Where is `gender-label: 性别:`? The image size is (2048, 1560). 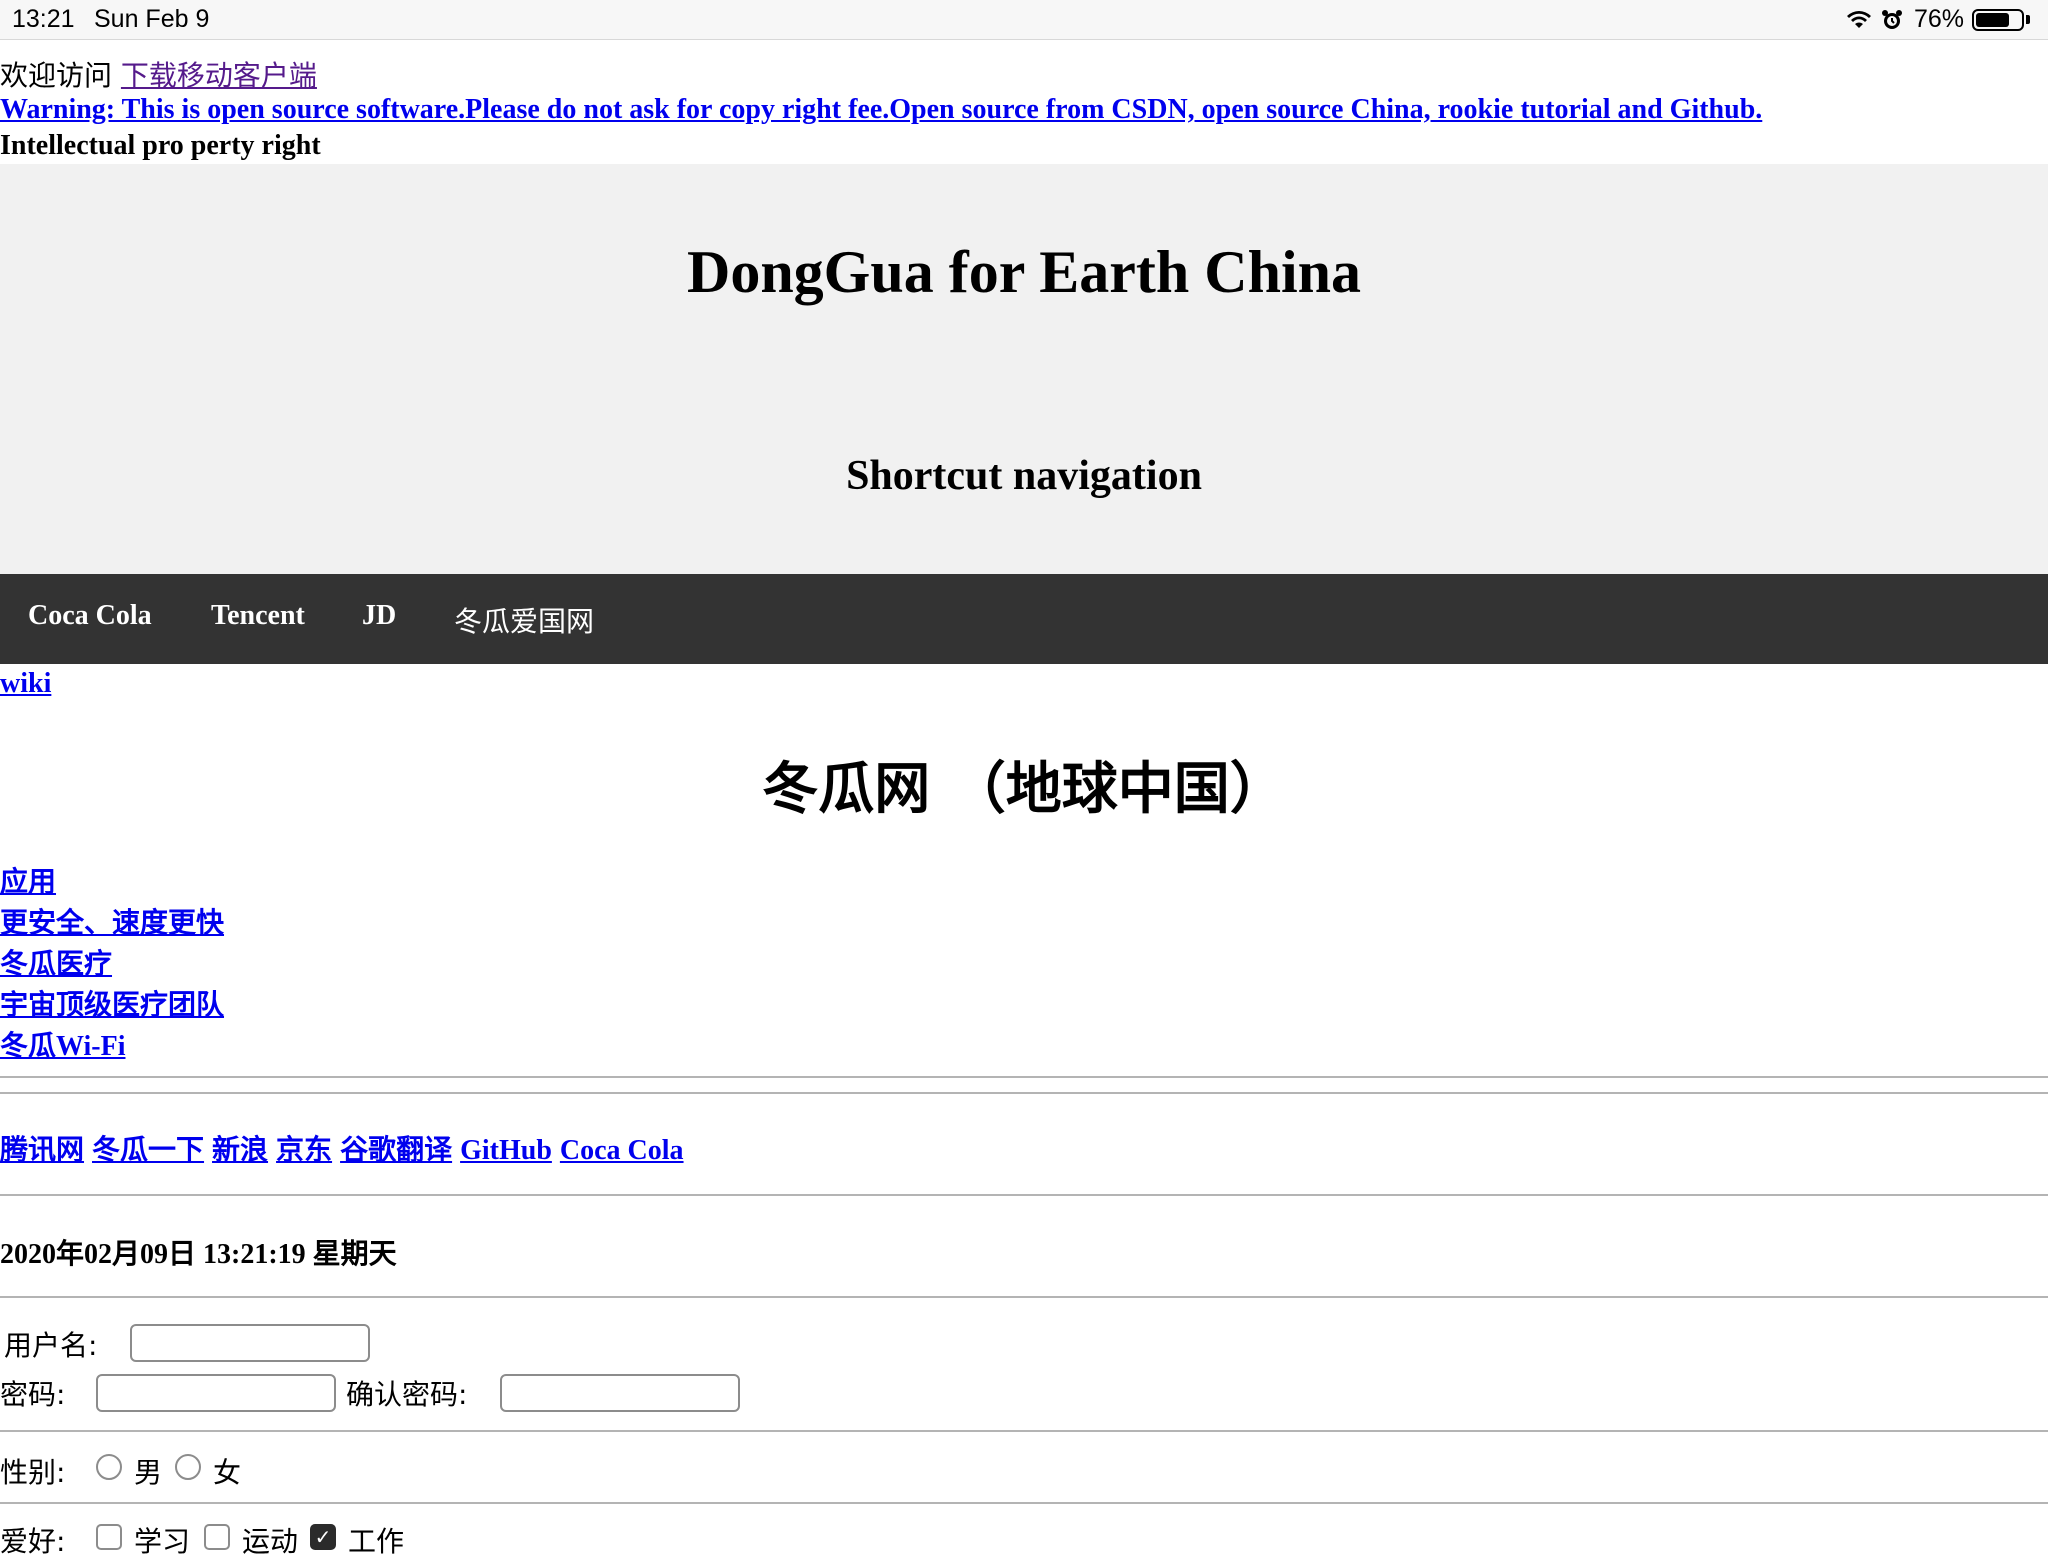 gender-label: 性别: is located at coordinates (33, 1472).